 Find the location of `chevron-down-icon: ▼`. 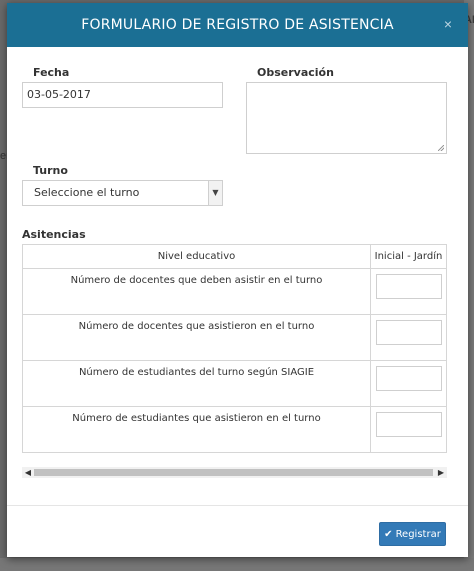

chevron-down-icon: ▼ is located at coordinates (215, 193).